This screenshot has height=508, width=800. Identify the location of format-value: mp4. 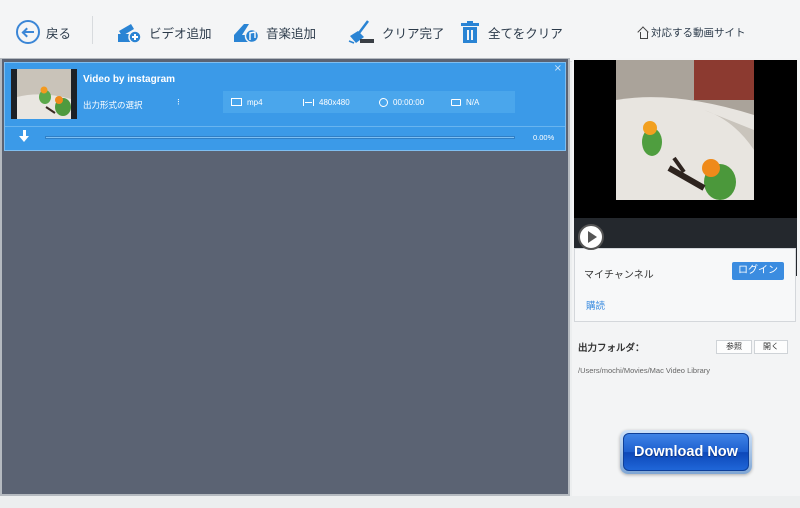
(255, 102).